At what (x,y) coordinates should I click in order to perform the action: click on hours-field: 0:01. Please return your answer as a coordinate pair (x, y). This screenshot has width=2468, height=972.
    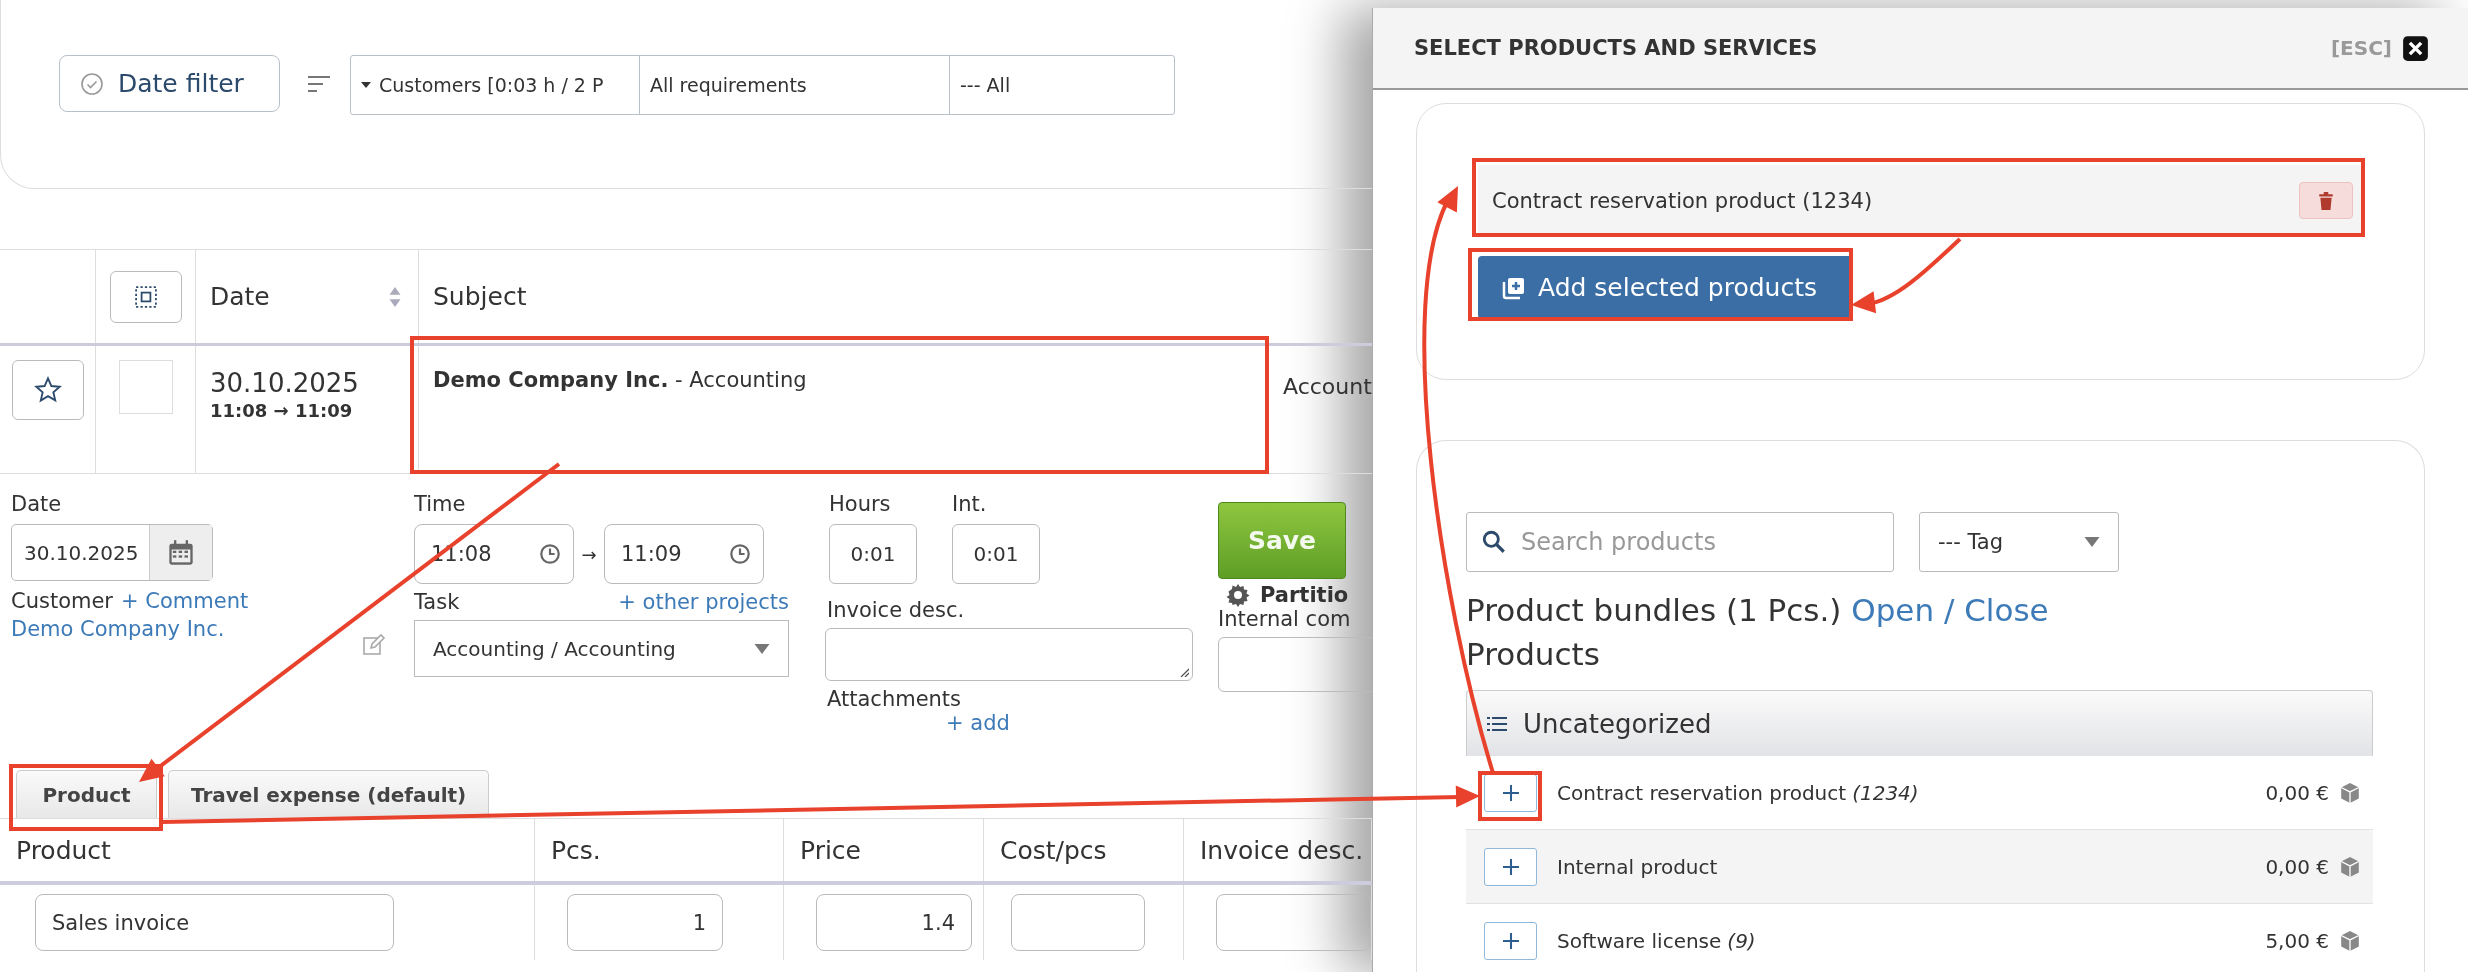
    Looking at the image, I should click on (873, 554).